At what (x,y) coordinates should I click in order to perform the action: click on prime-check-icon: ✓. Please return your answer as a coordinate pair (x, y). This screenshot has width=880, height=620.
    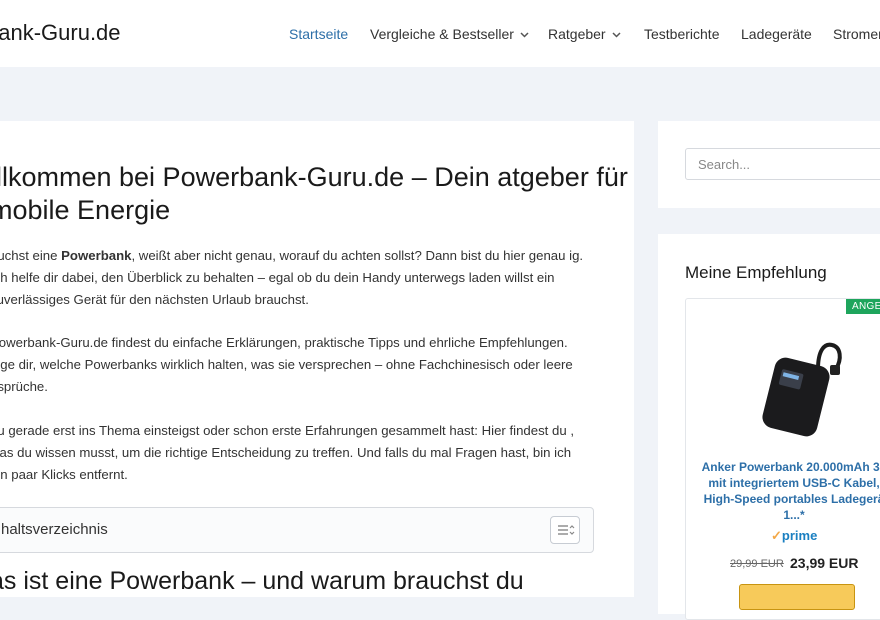
    Looking at the image, I should click on (776, 535).